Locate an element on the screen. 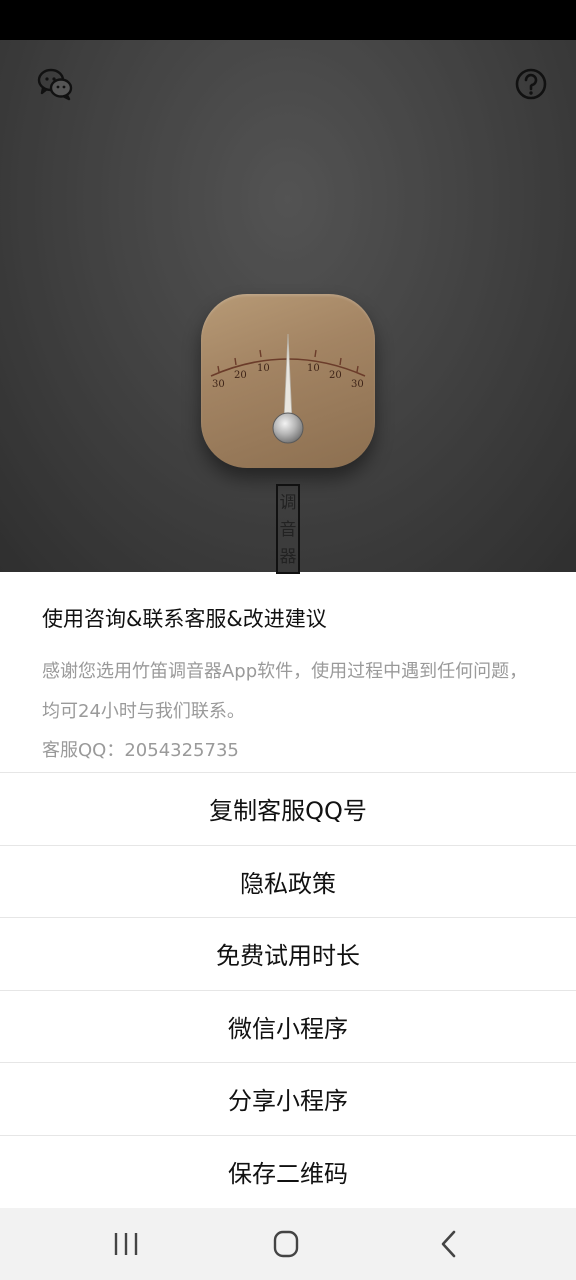  dial-needle is located at coordinates (288, 377).